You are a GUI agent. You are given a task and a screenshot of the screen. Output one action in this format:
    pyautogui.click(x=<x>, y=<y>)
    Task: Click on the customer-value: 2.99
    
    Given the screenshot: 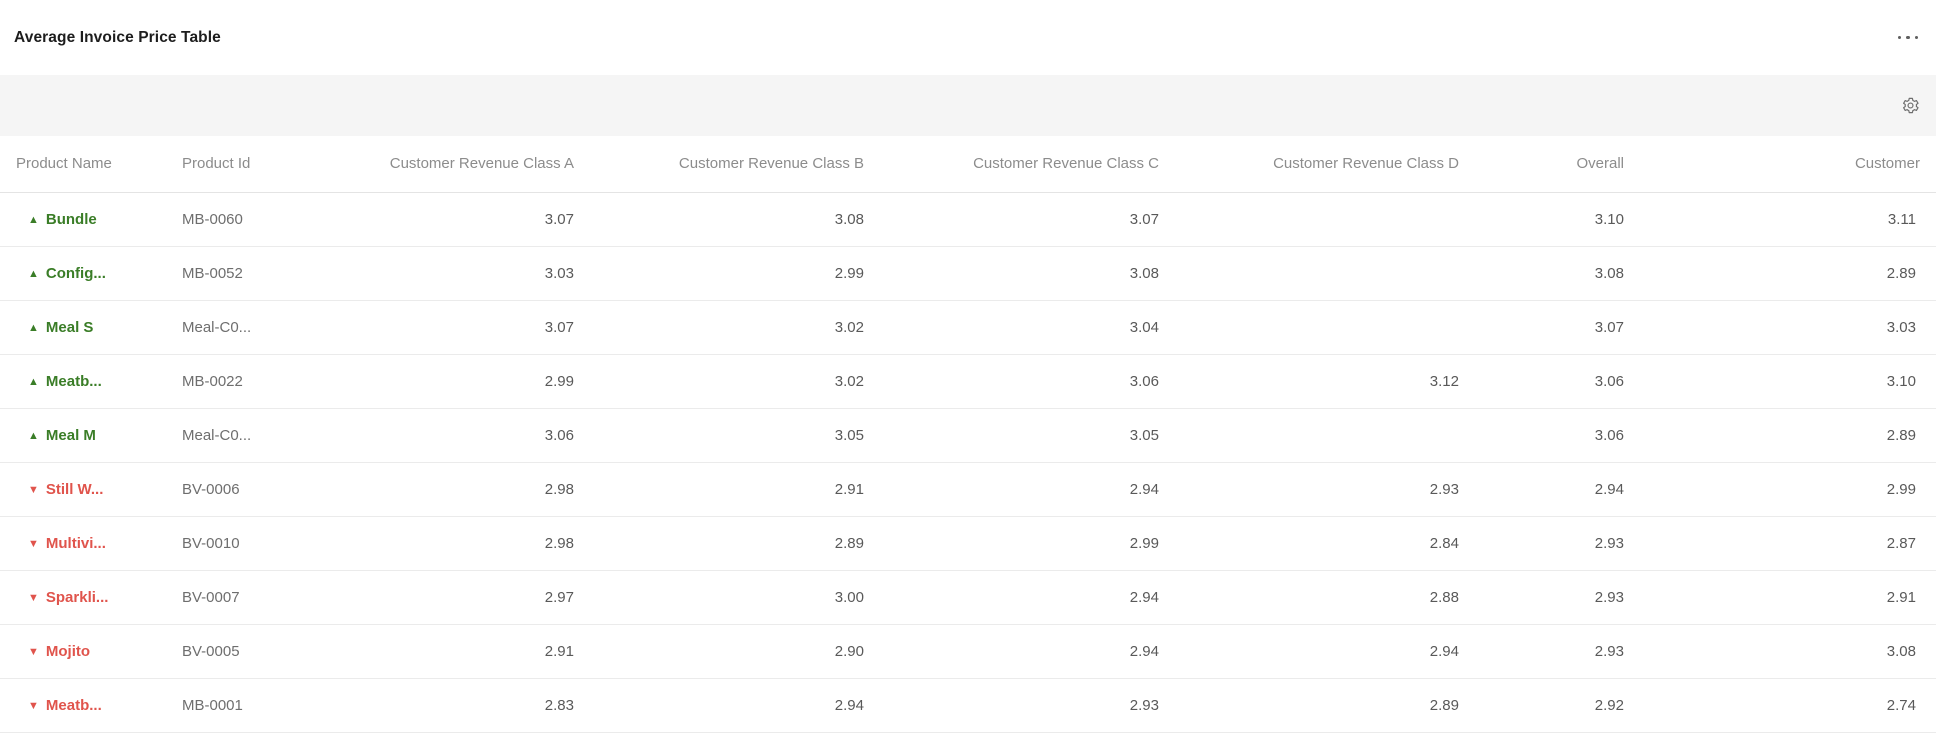 What is the action you would take?
    pyautogui.click(x=1788, y=489)
    